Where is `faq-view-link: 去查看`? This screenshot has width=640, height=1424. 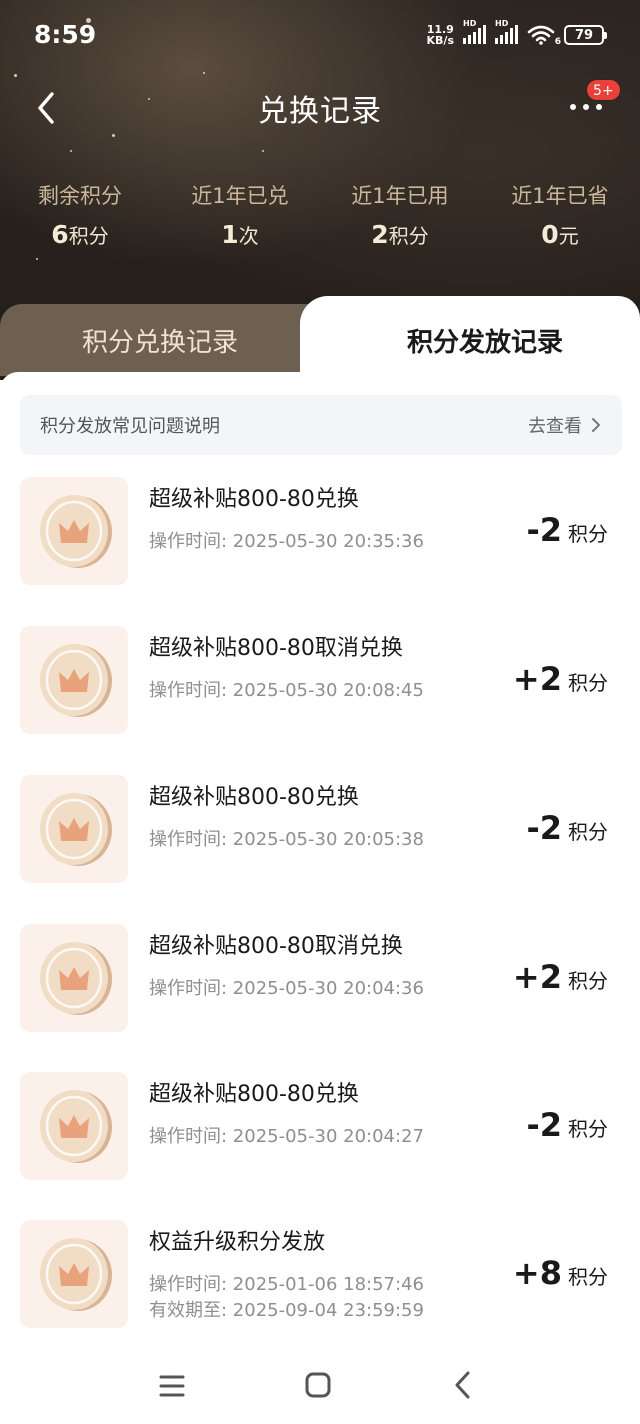 faq-view-link: 去查看 is located at coordinates (565, 425).